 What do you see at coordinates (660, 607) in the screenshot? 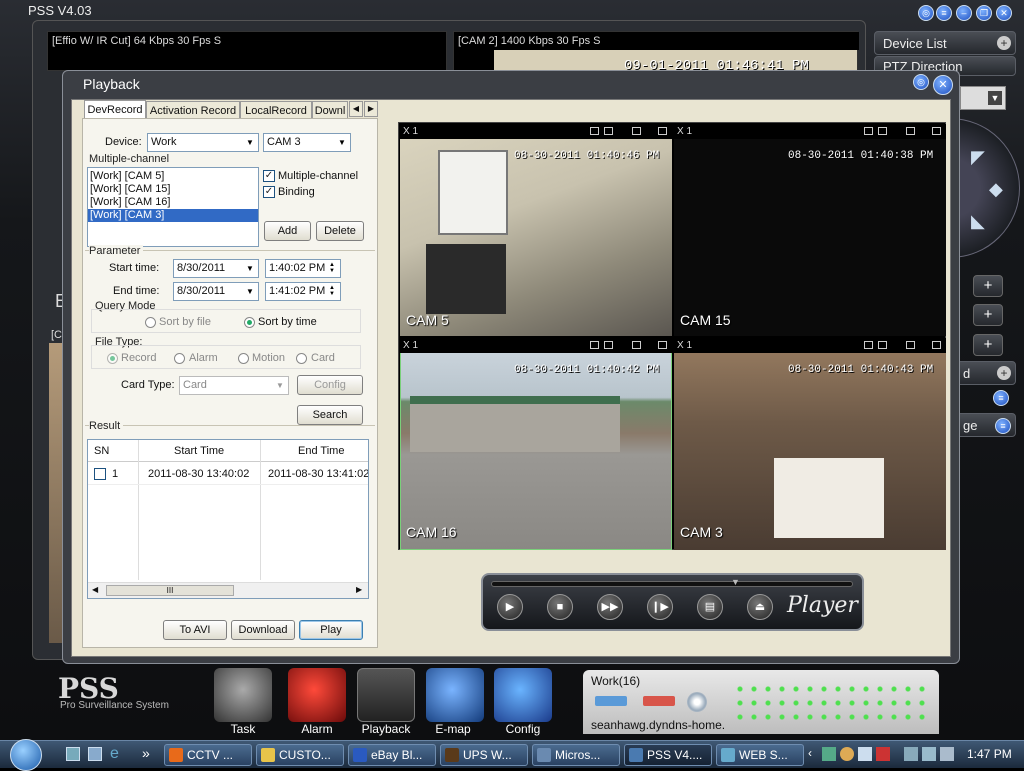
I see `step-frame-icon: ❙▶` at bounding box center [660, 607].